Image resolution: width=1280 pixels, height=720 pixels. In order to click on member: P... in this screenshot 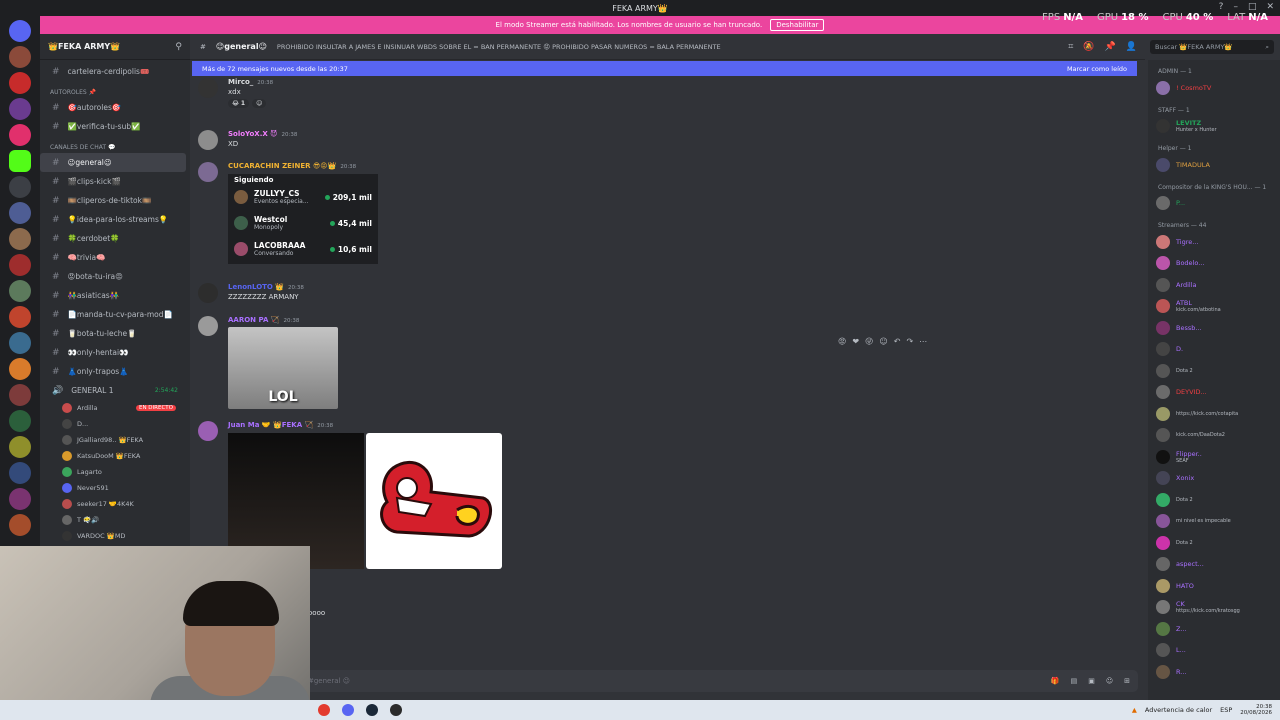, I will do `click(1214, 204)`.